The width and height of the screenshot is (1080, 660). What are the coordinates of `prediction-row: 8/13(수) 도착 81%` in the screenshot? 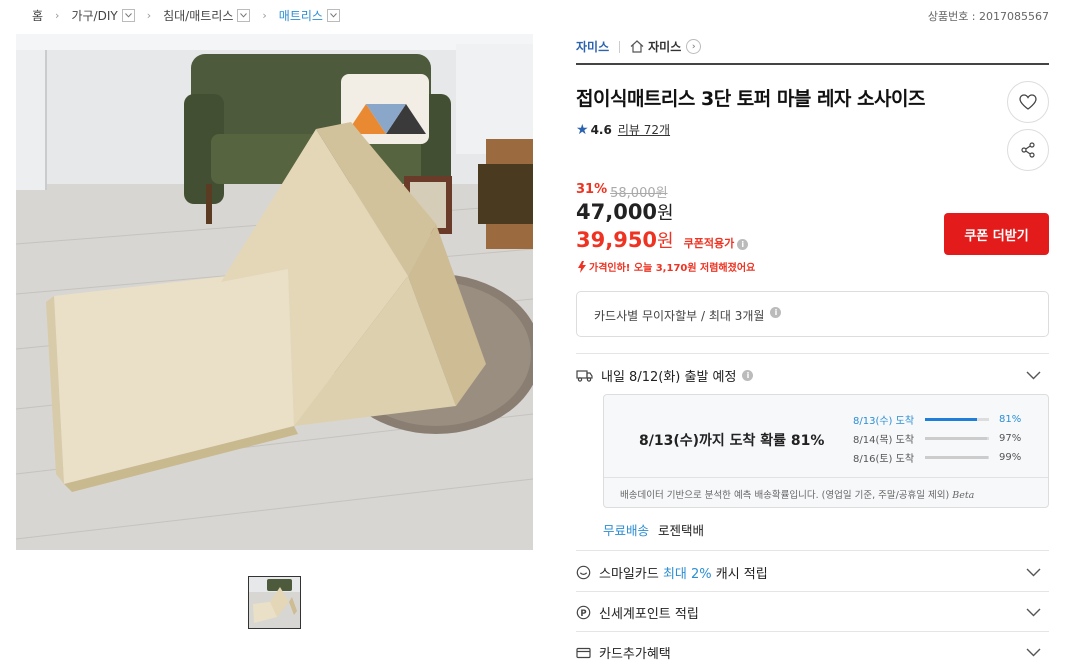 It's located at (937, 420).